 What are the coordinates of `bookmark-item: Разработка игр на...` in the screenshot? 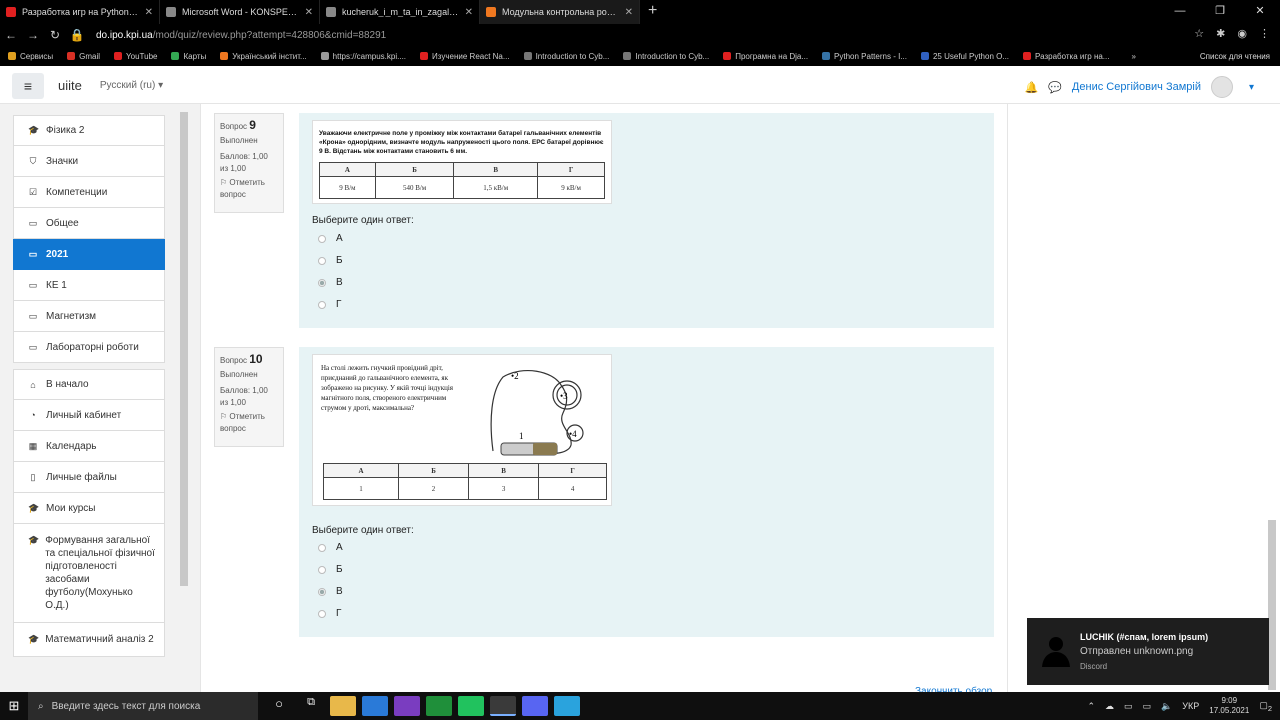 It's located at (1066, 56).